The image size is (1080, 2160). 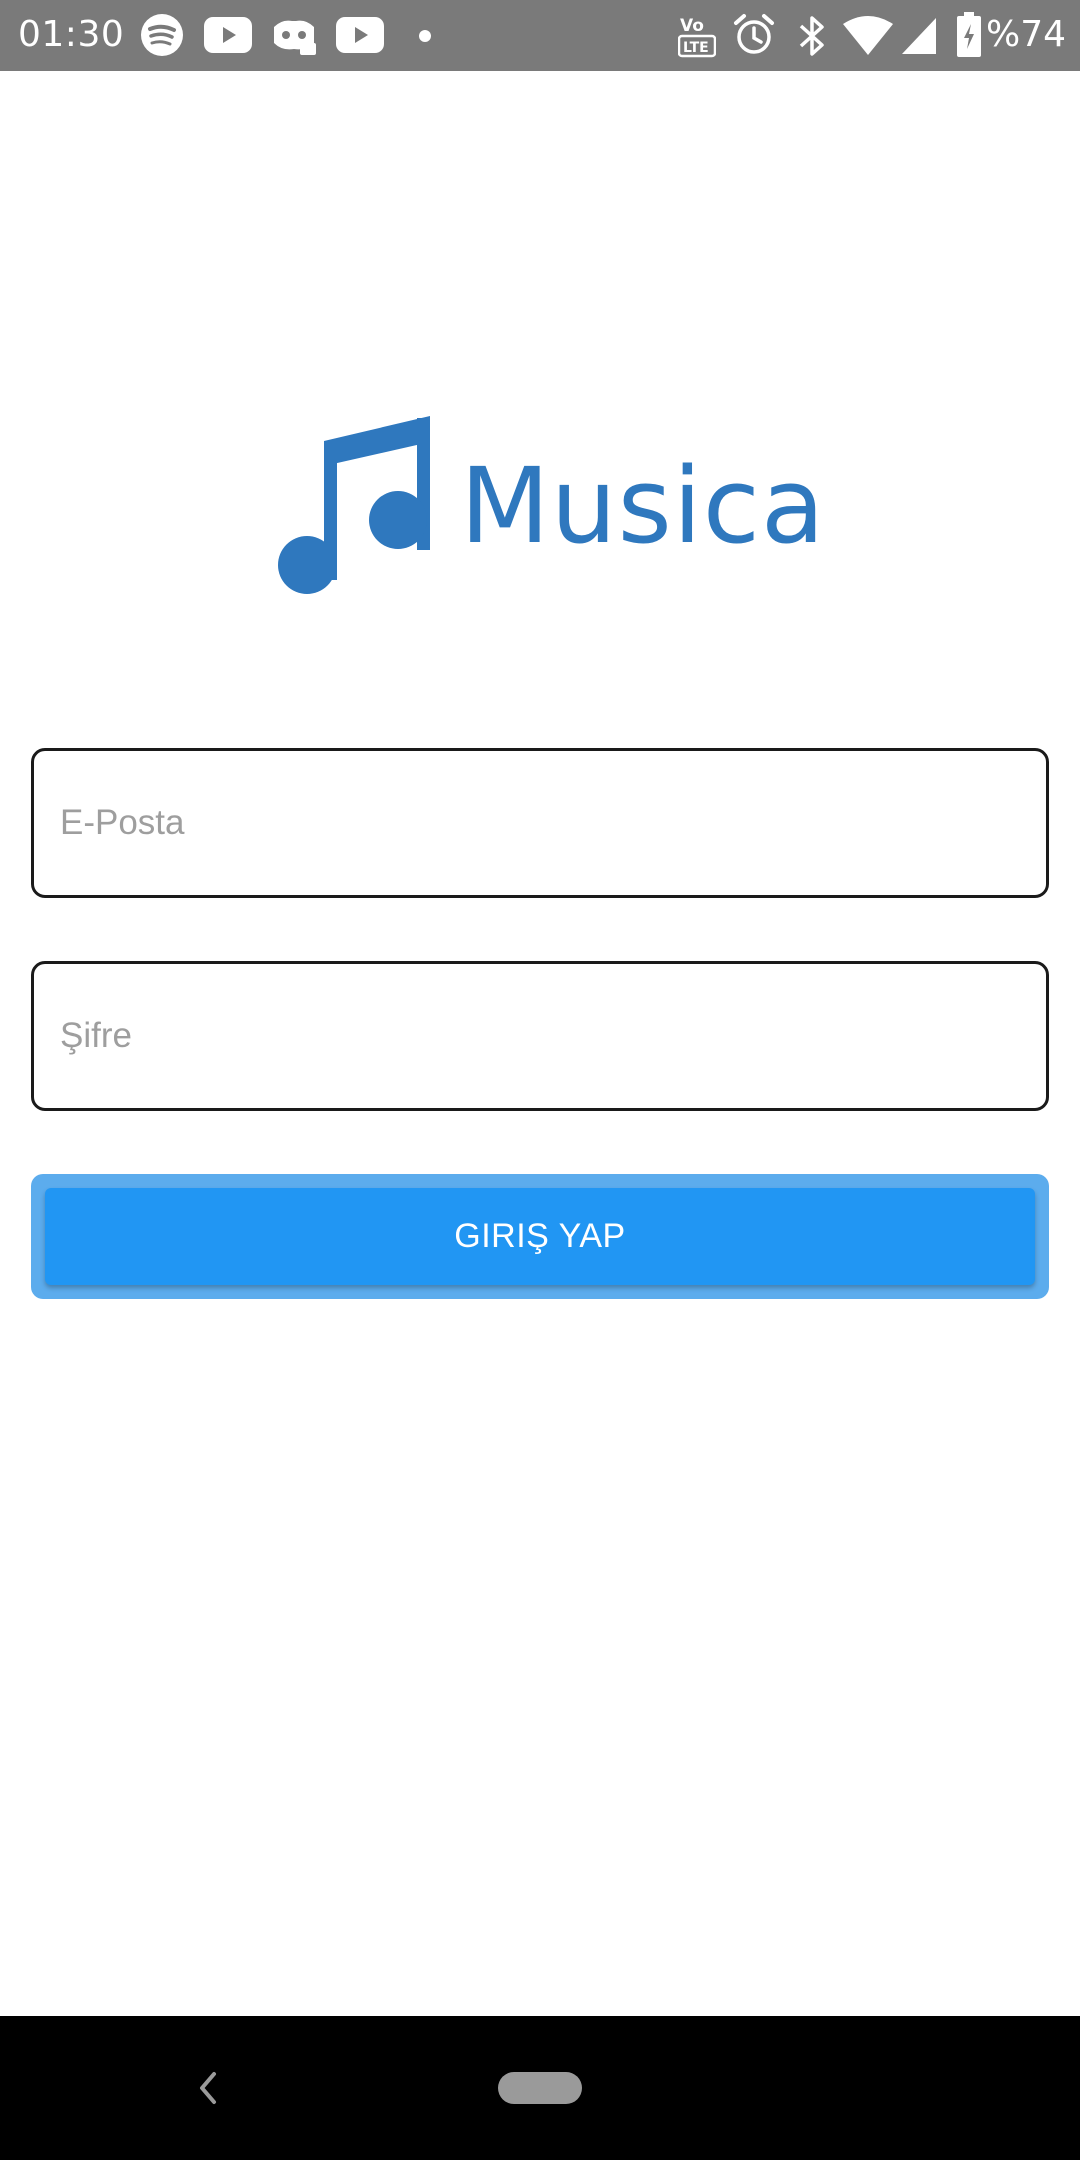 What do you see at coordinates (643, 506) in the screenshot?
I see `app-name: Musica` at bounding box center [643, 506].